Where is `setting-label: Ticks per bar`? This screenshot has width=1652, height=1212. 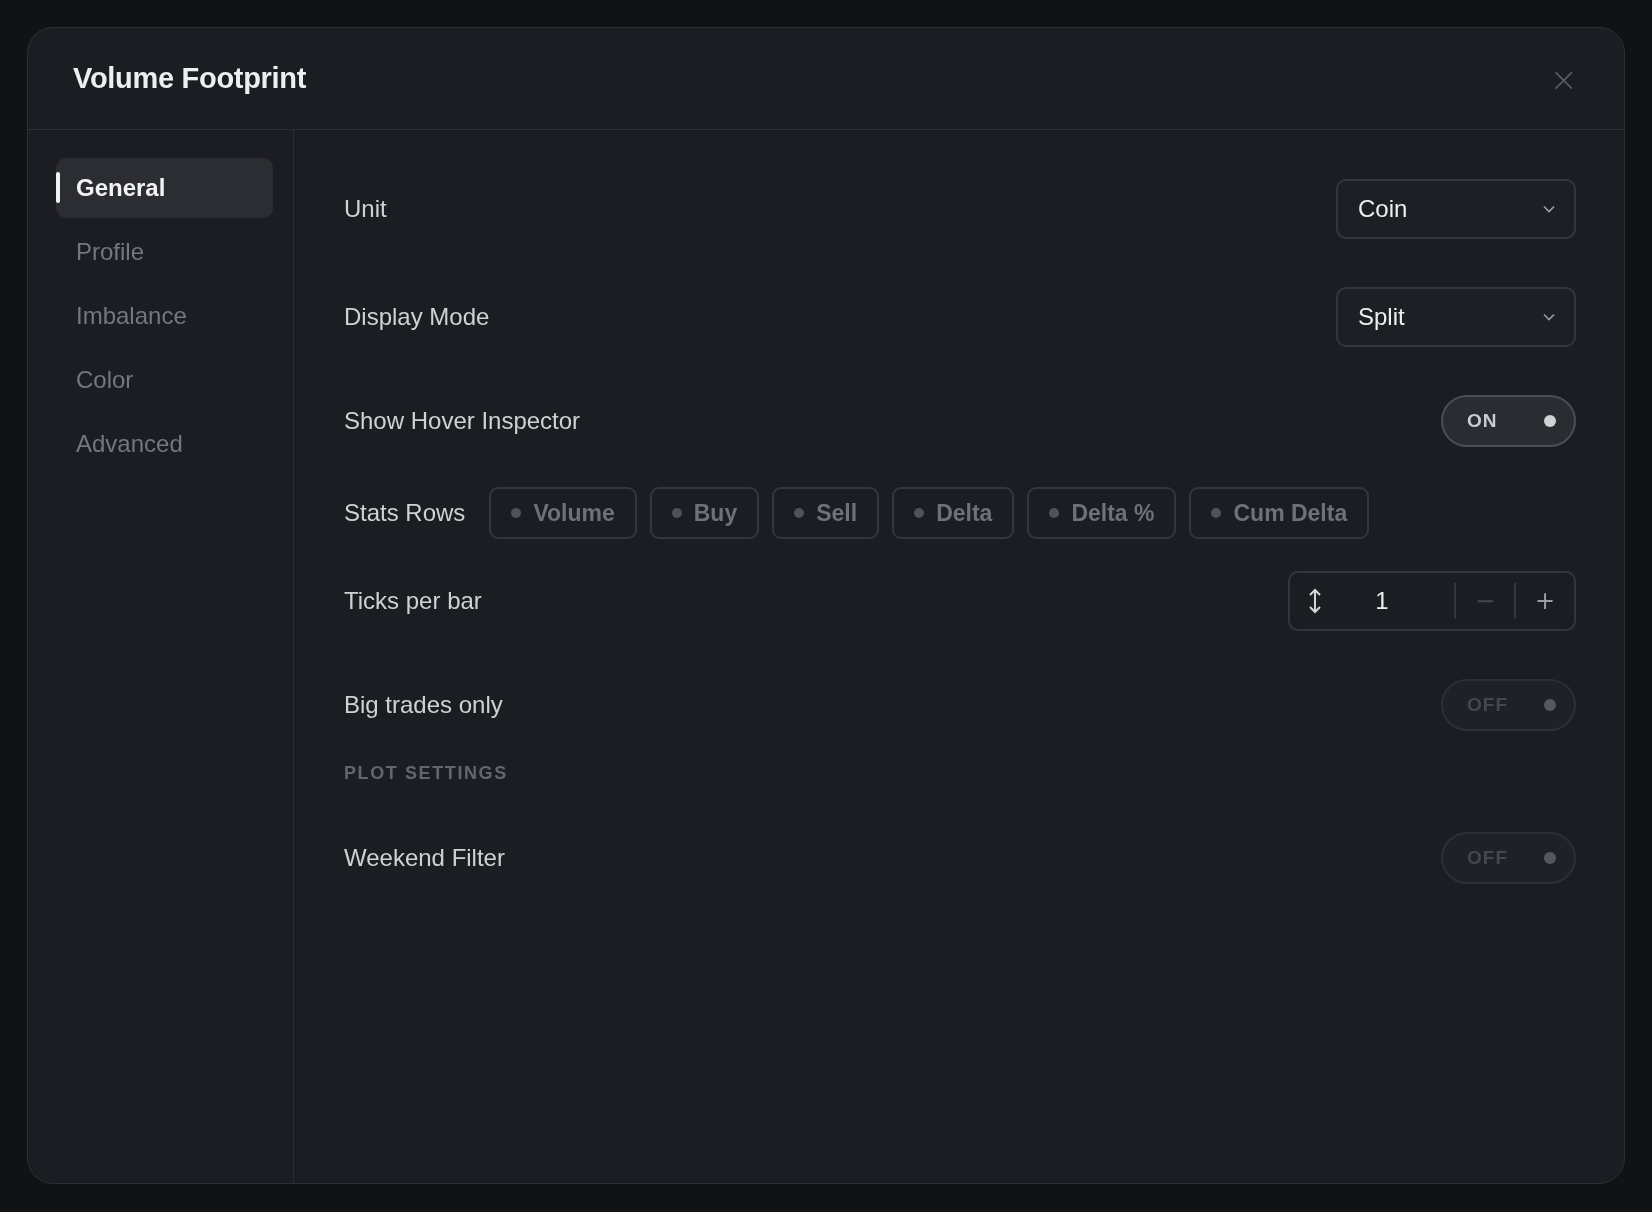 setting-label: Ticks per bar is located at coordinates (413, 601).